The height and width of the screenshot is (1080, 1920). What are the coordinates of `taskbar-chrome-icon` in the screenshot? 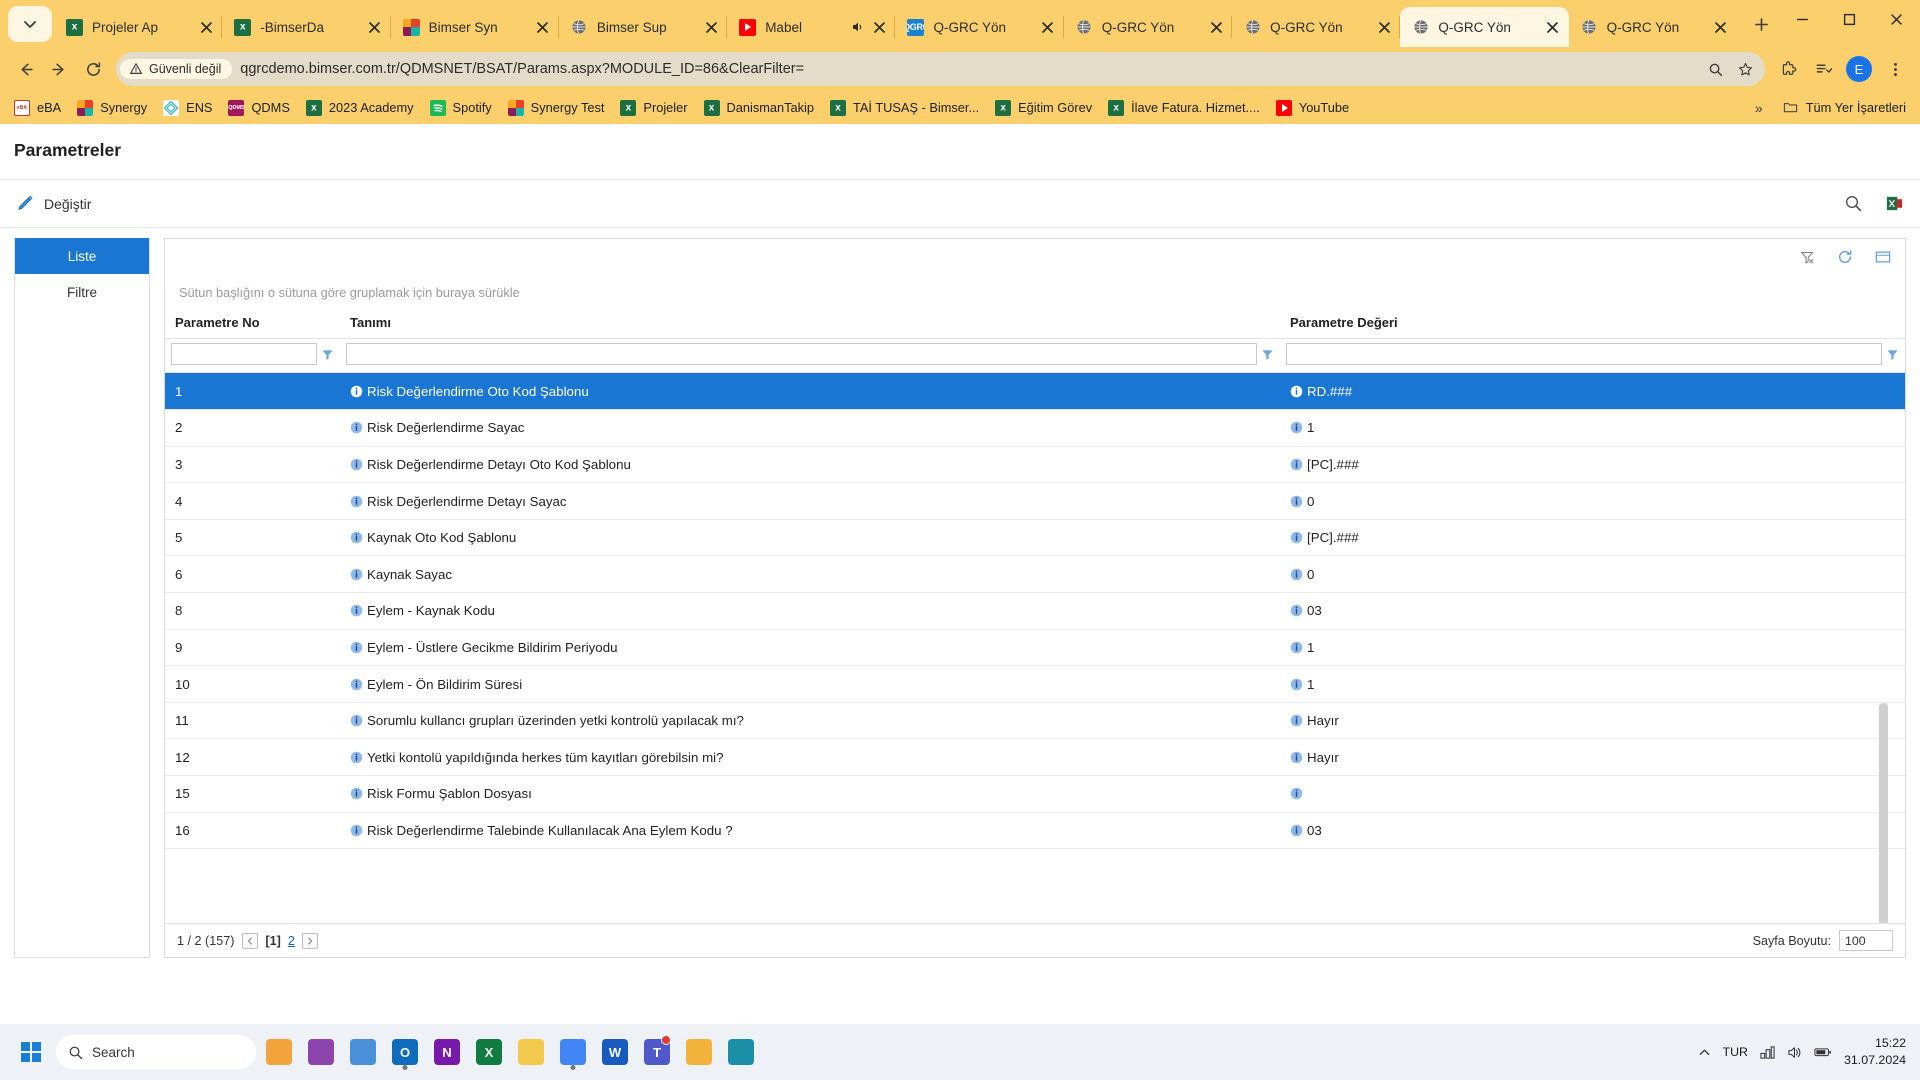 It's located at (573, 1052).